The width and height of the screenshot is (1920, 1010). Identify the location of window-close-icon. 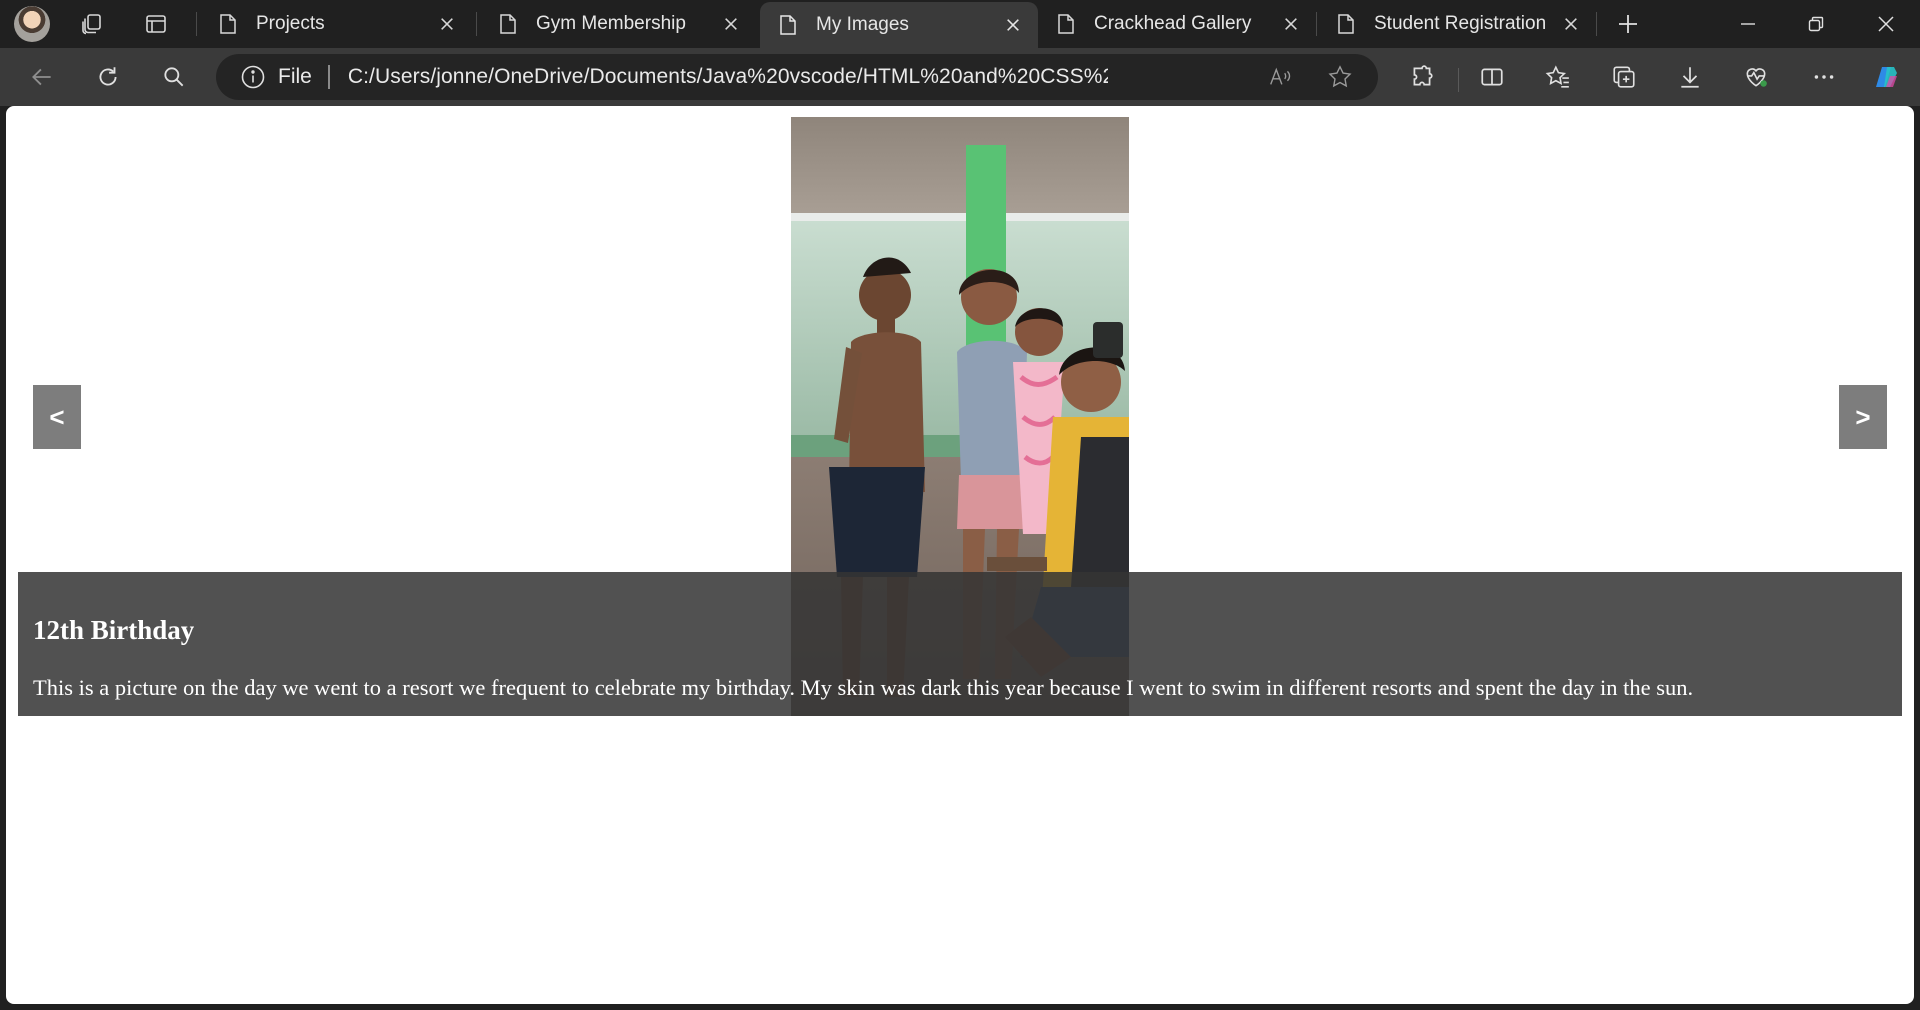
(1886, 24).